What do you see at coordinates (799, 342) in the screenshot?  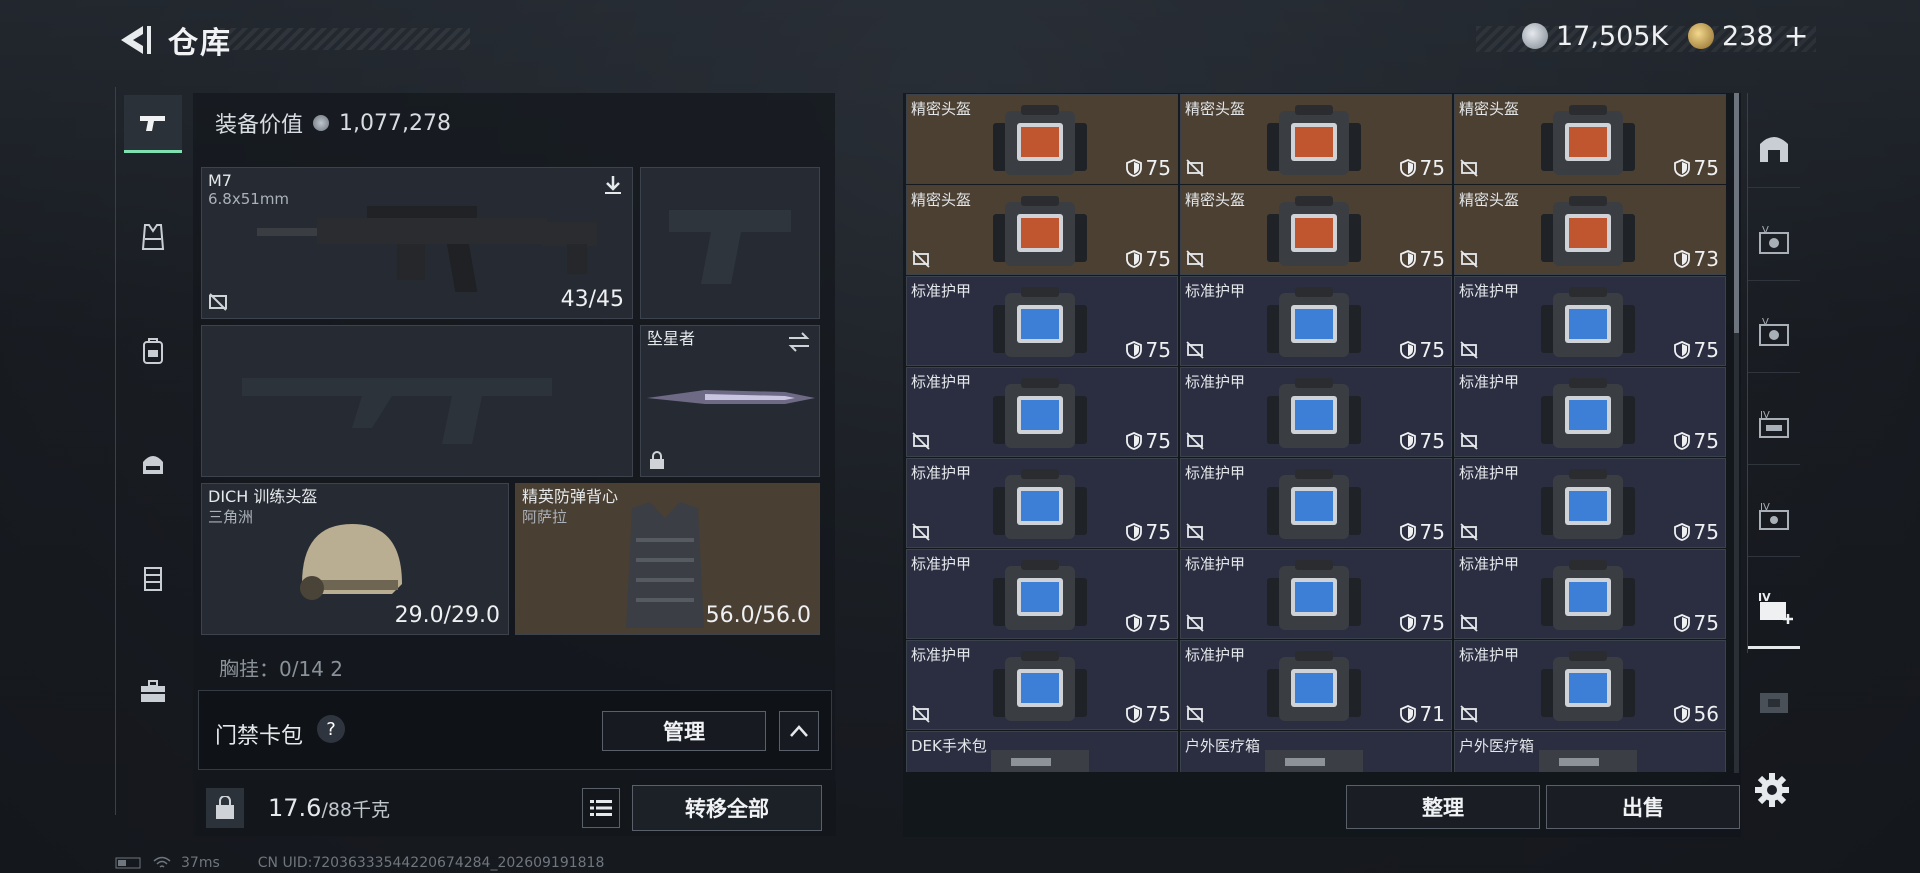 I see `swap-icon` at bounding box center [799, 342].